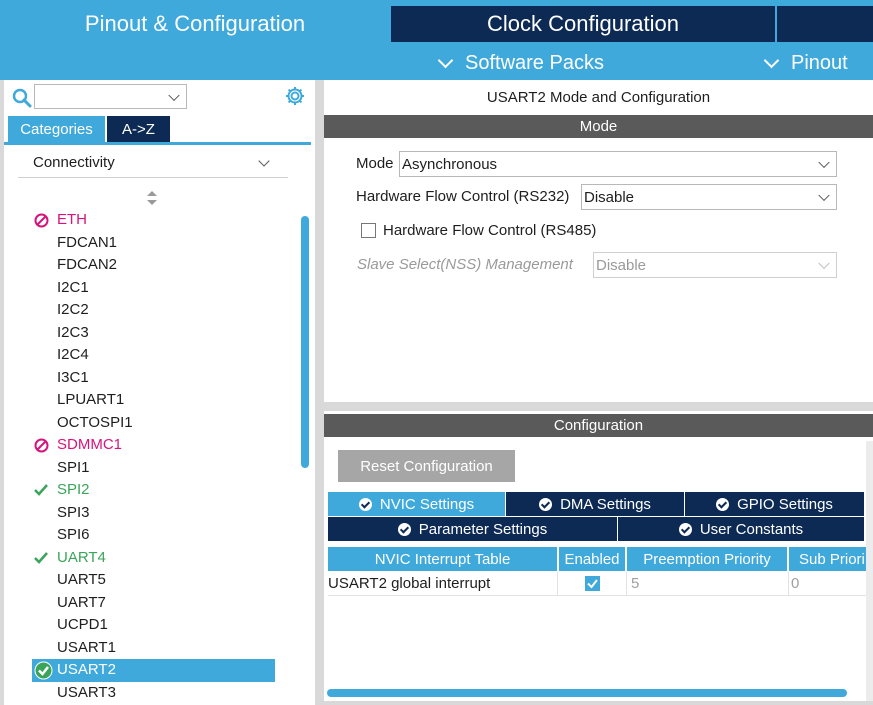 The width and height of the screenshot is (873, 705). I want to click on tab-dma-settings: DMA Settings, so click(595, 504).